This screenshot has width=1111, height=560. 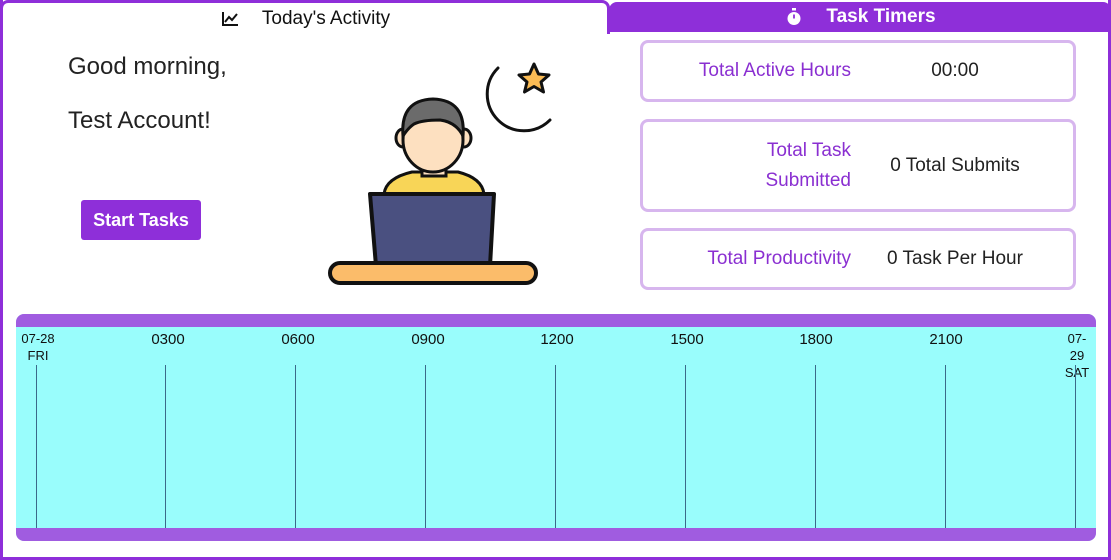 What do you see at coordinates (139, 120) in the screenshot?
I see `greeting-user-name: Test Account!` at bounding box center [139, 120].